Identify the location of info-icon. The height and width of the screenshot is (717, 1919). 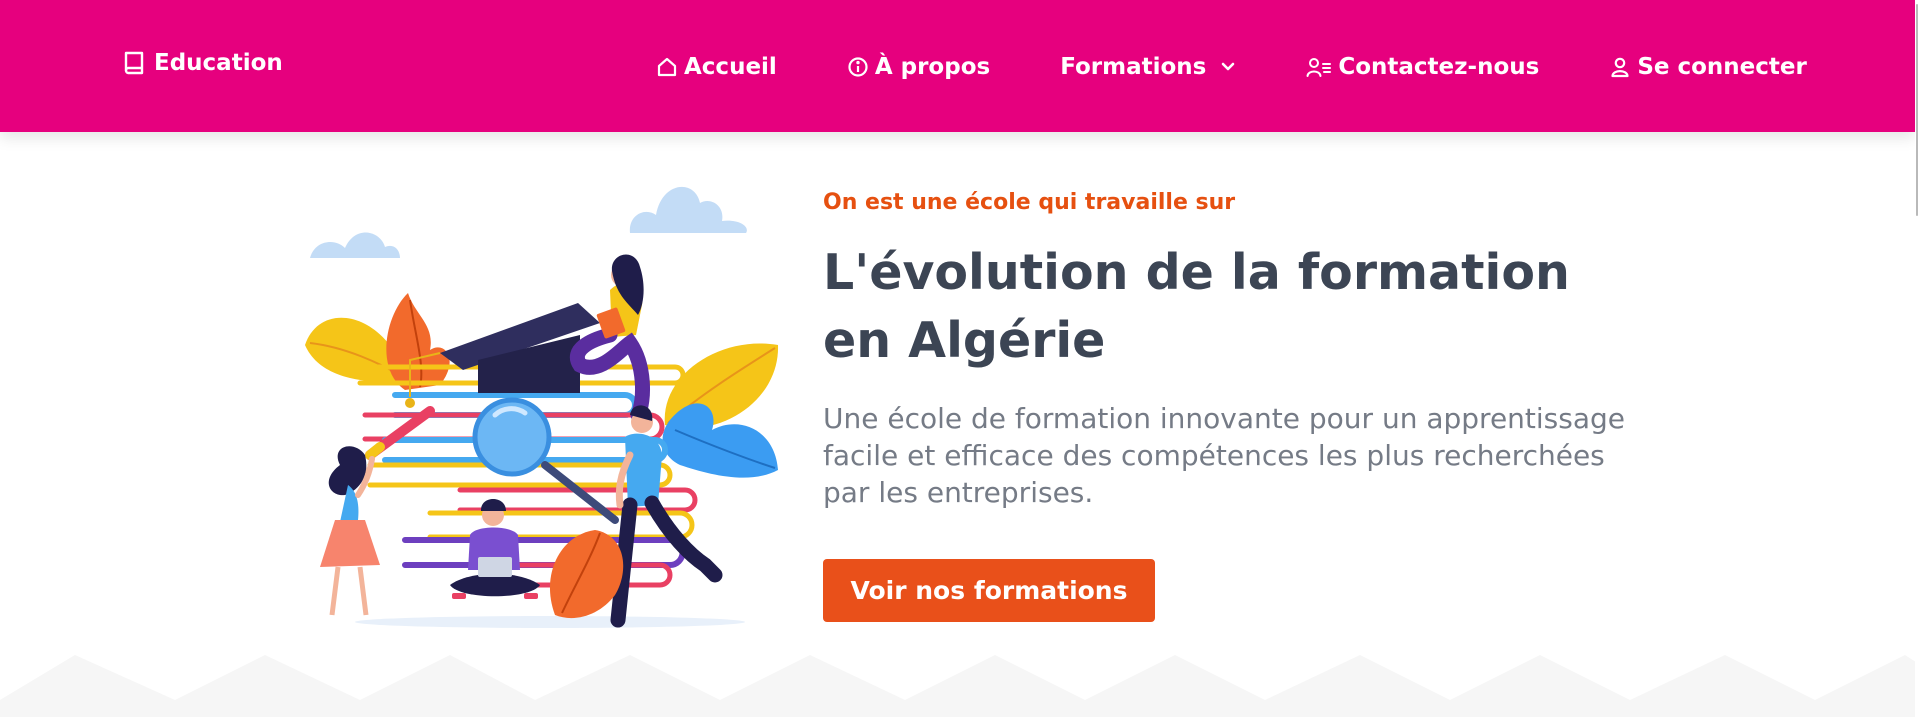
(858, 67).